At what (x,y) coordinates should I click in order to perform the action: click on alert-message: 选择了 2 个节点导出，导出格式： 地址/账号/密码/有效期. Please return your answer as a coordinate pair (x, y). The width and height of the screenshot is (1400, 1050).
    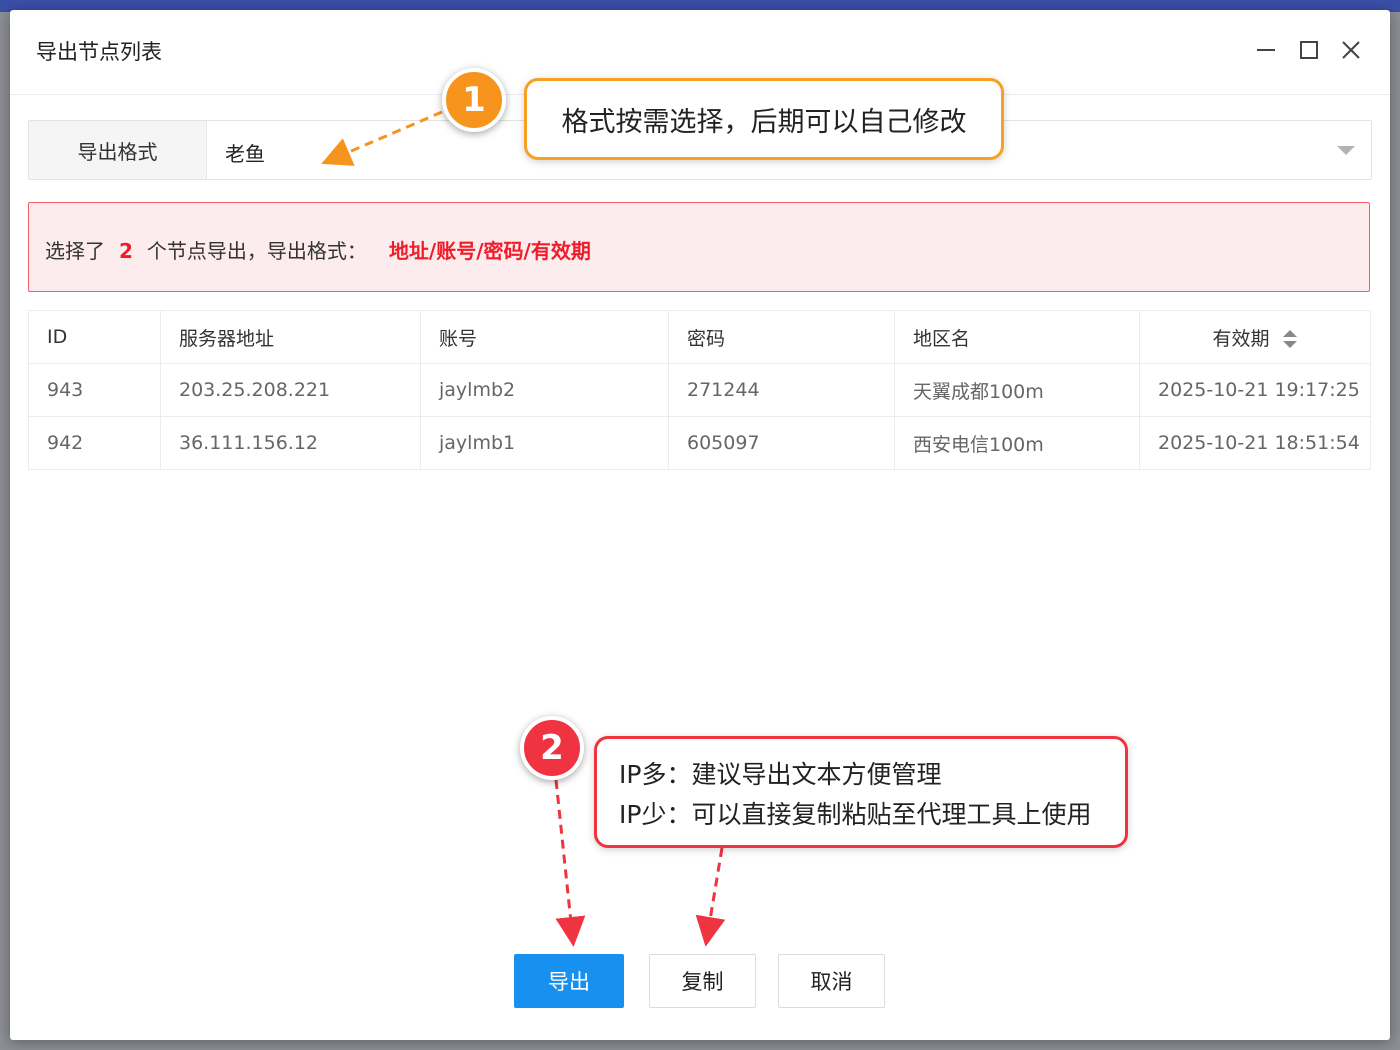
    Looking at the image, I should click on (318, 249).